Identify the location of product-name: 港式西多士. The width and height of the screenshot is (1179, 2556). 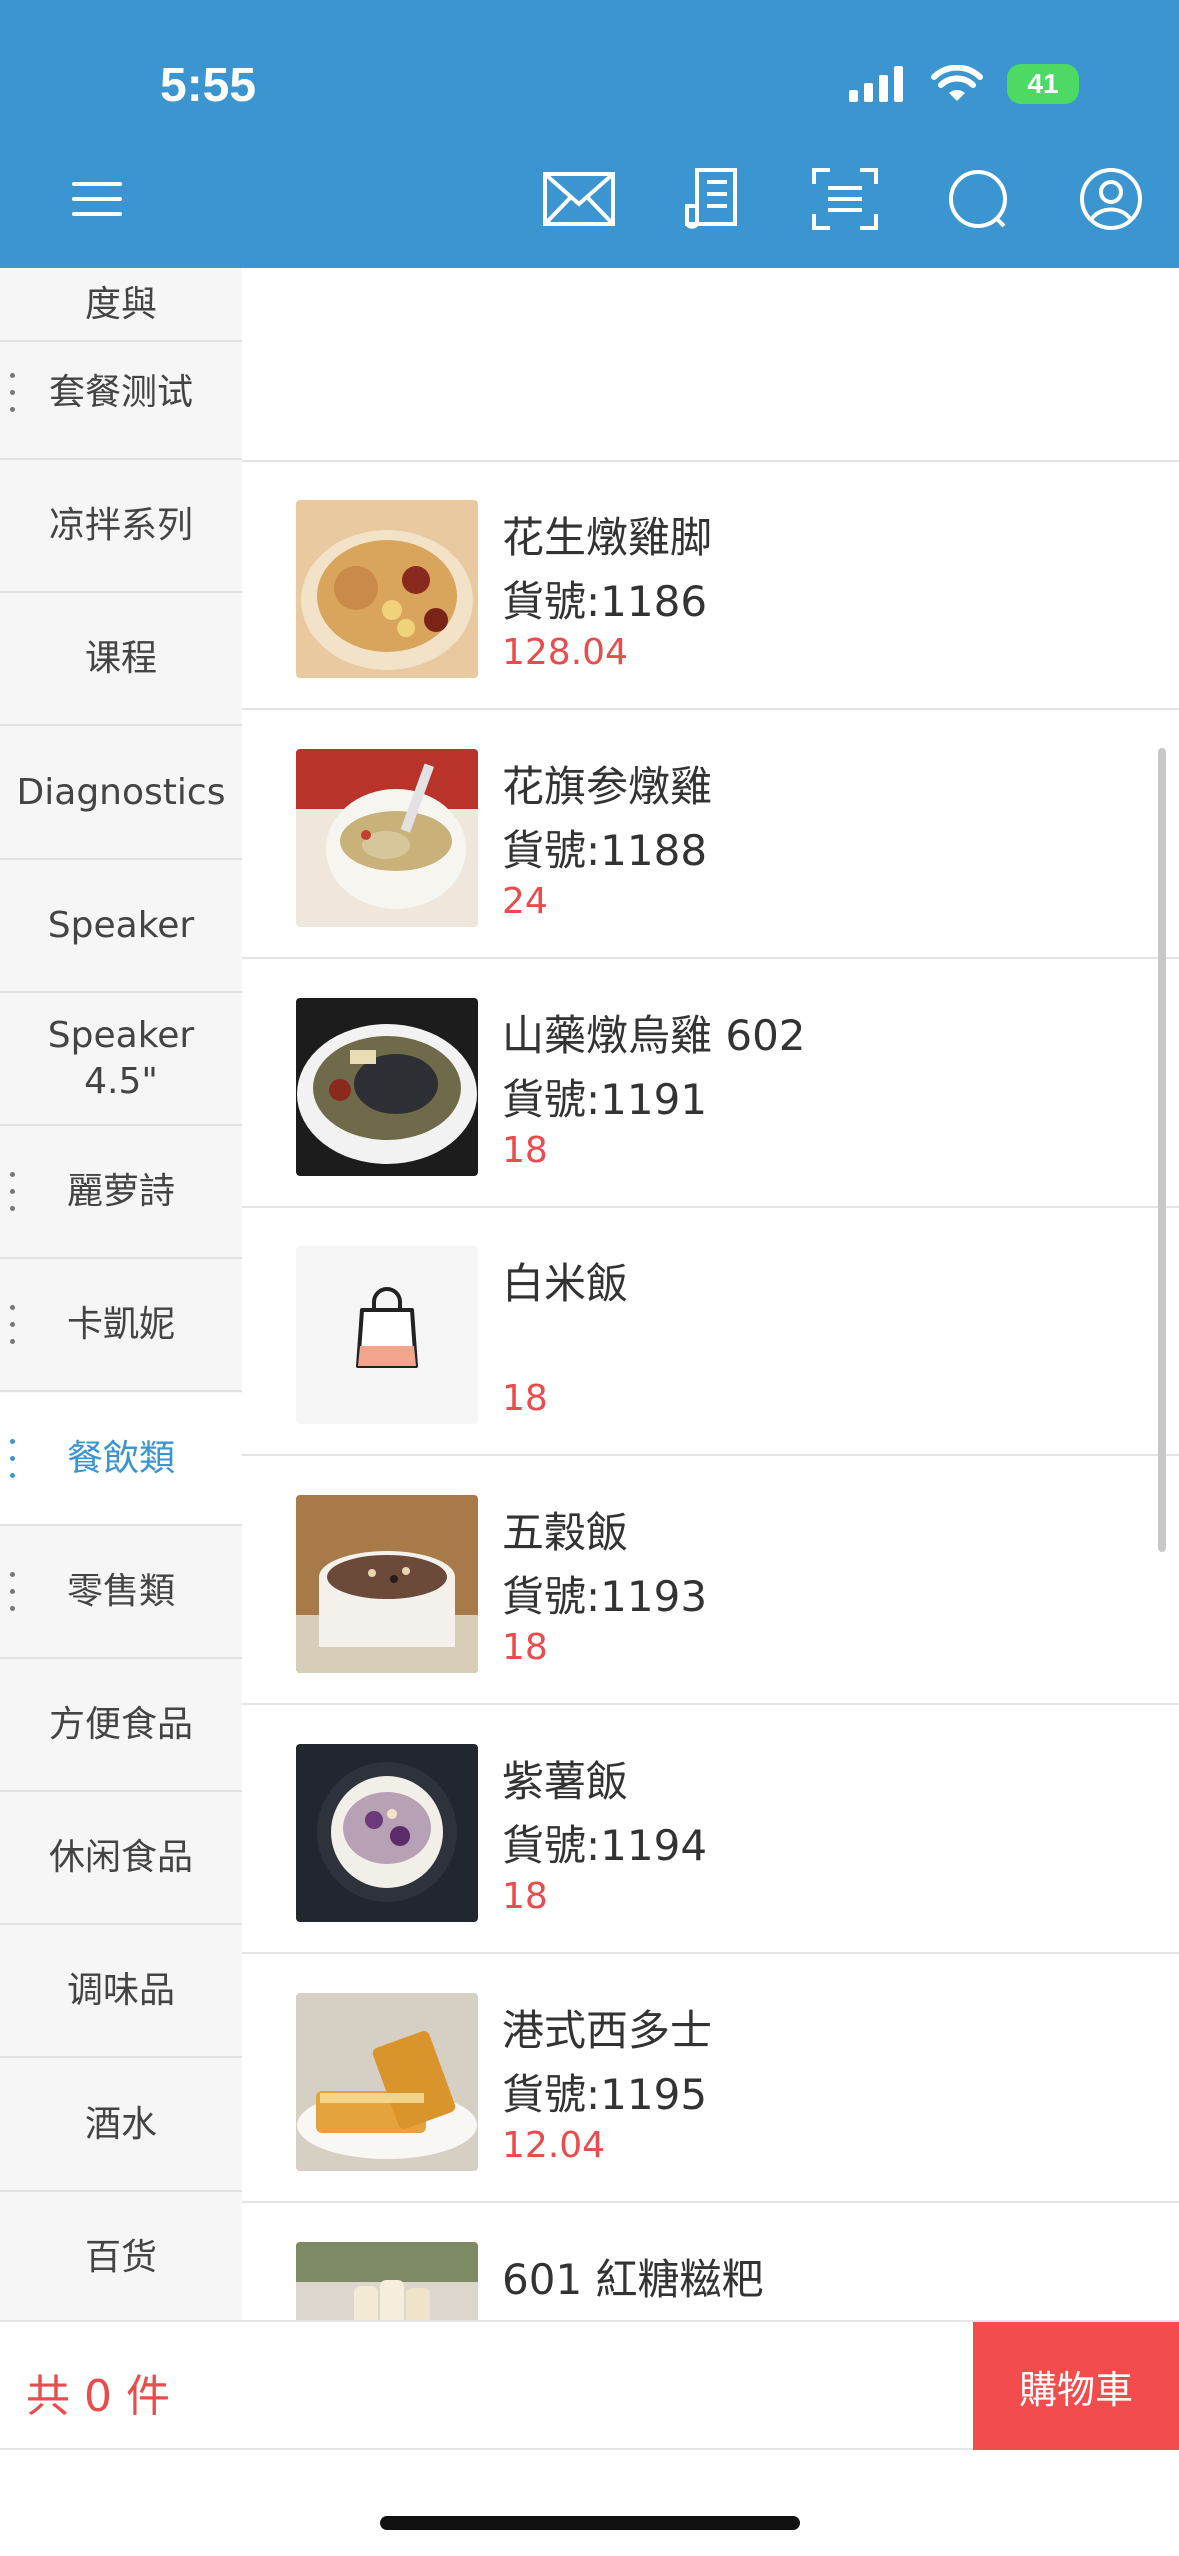
(607, 2030).